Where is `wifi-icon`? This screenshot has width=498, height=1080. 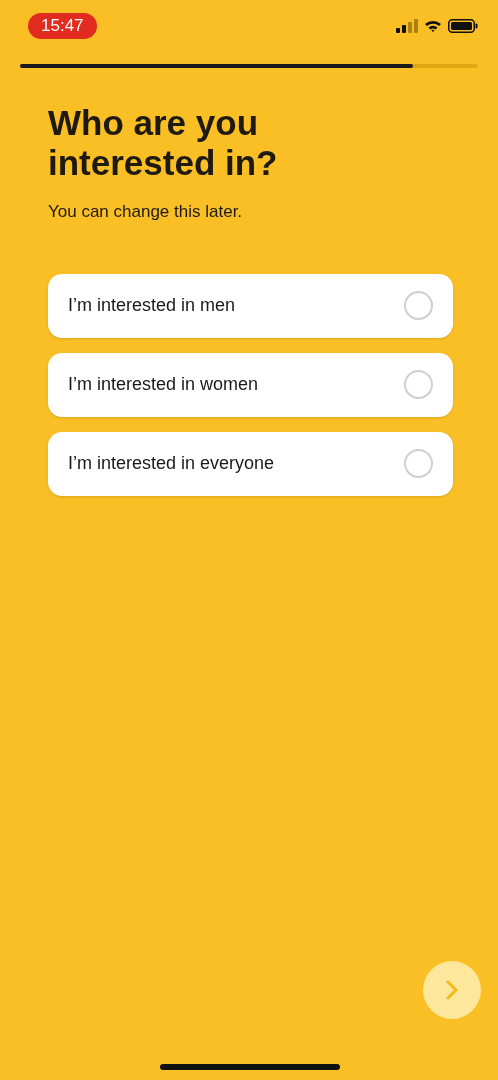
wifi-icon is located at coordinates (433, 26).